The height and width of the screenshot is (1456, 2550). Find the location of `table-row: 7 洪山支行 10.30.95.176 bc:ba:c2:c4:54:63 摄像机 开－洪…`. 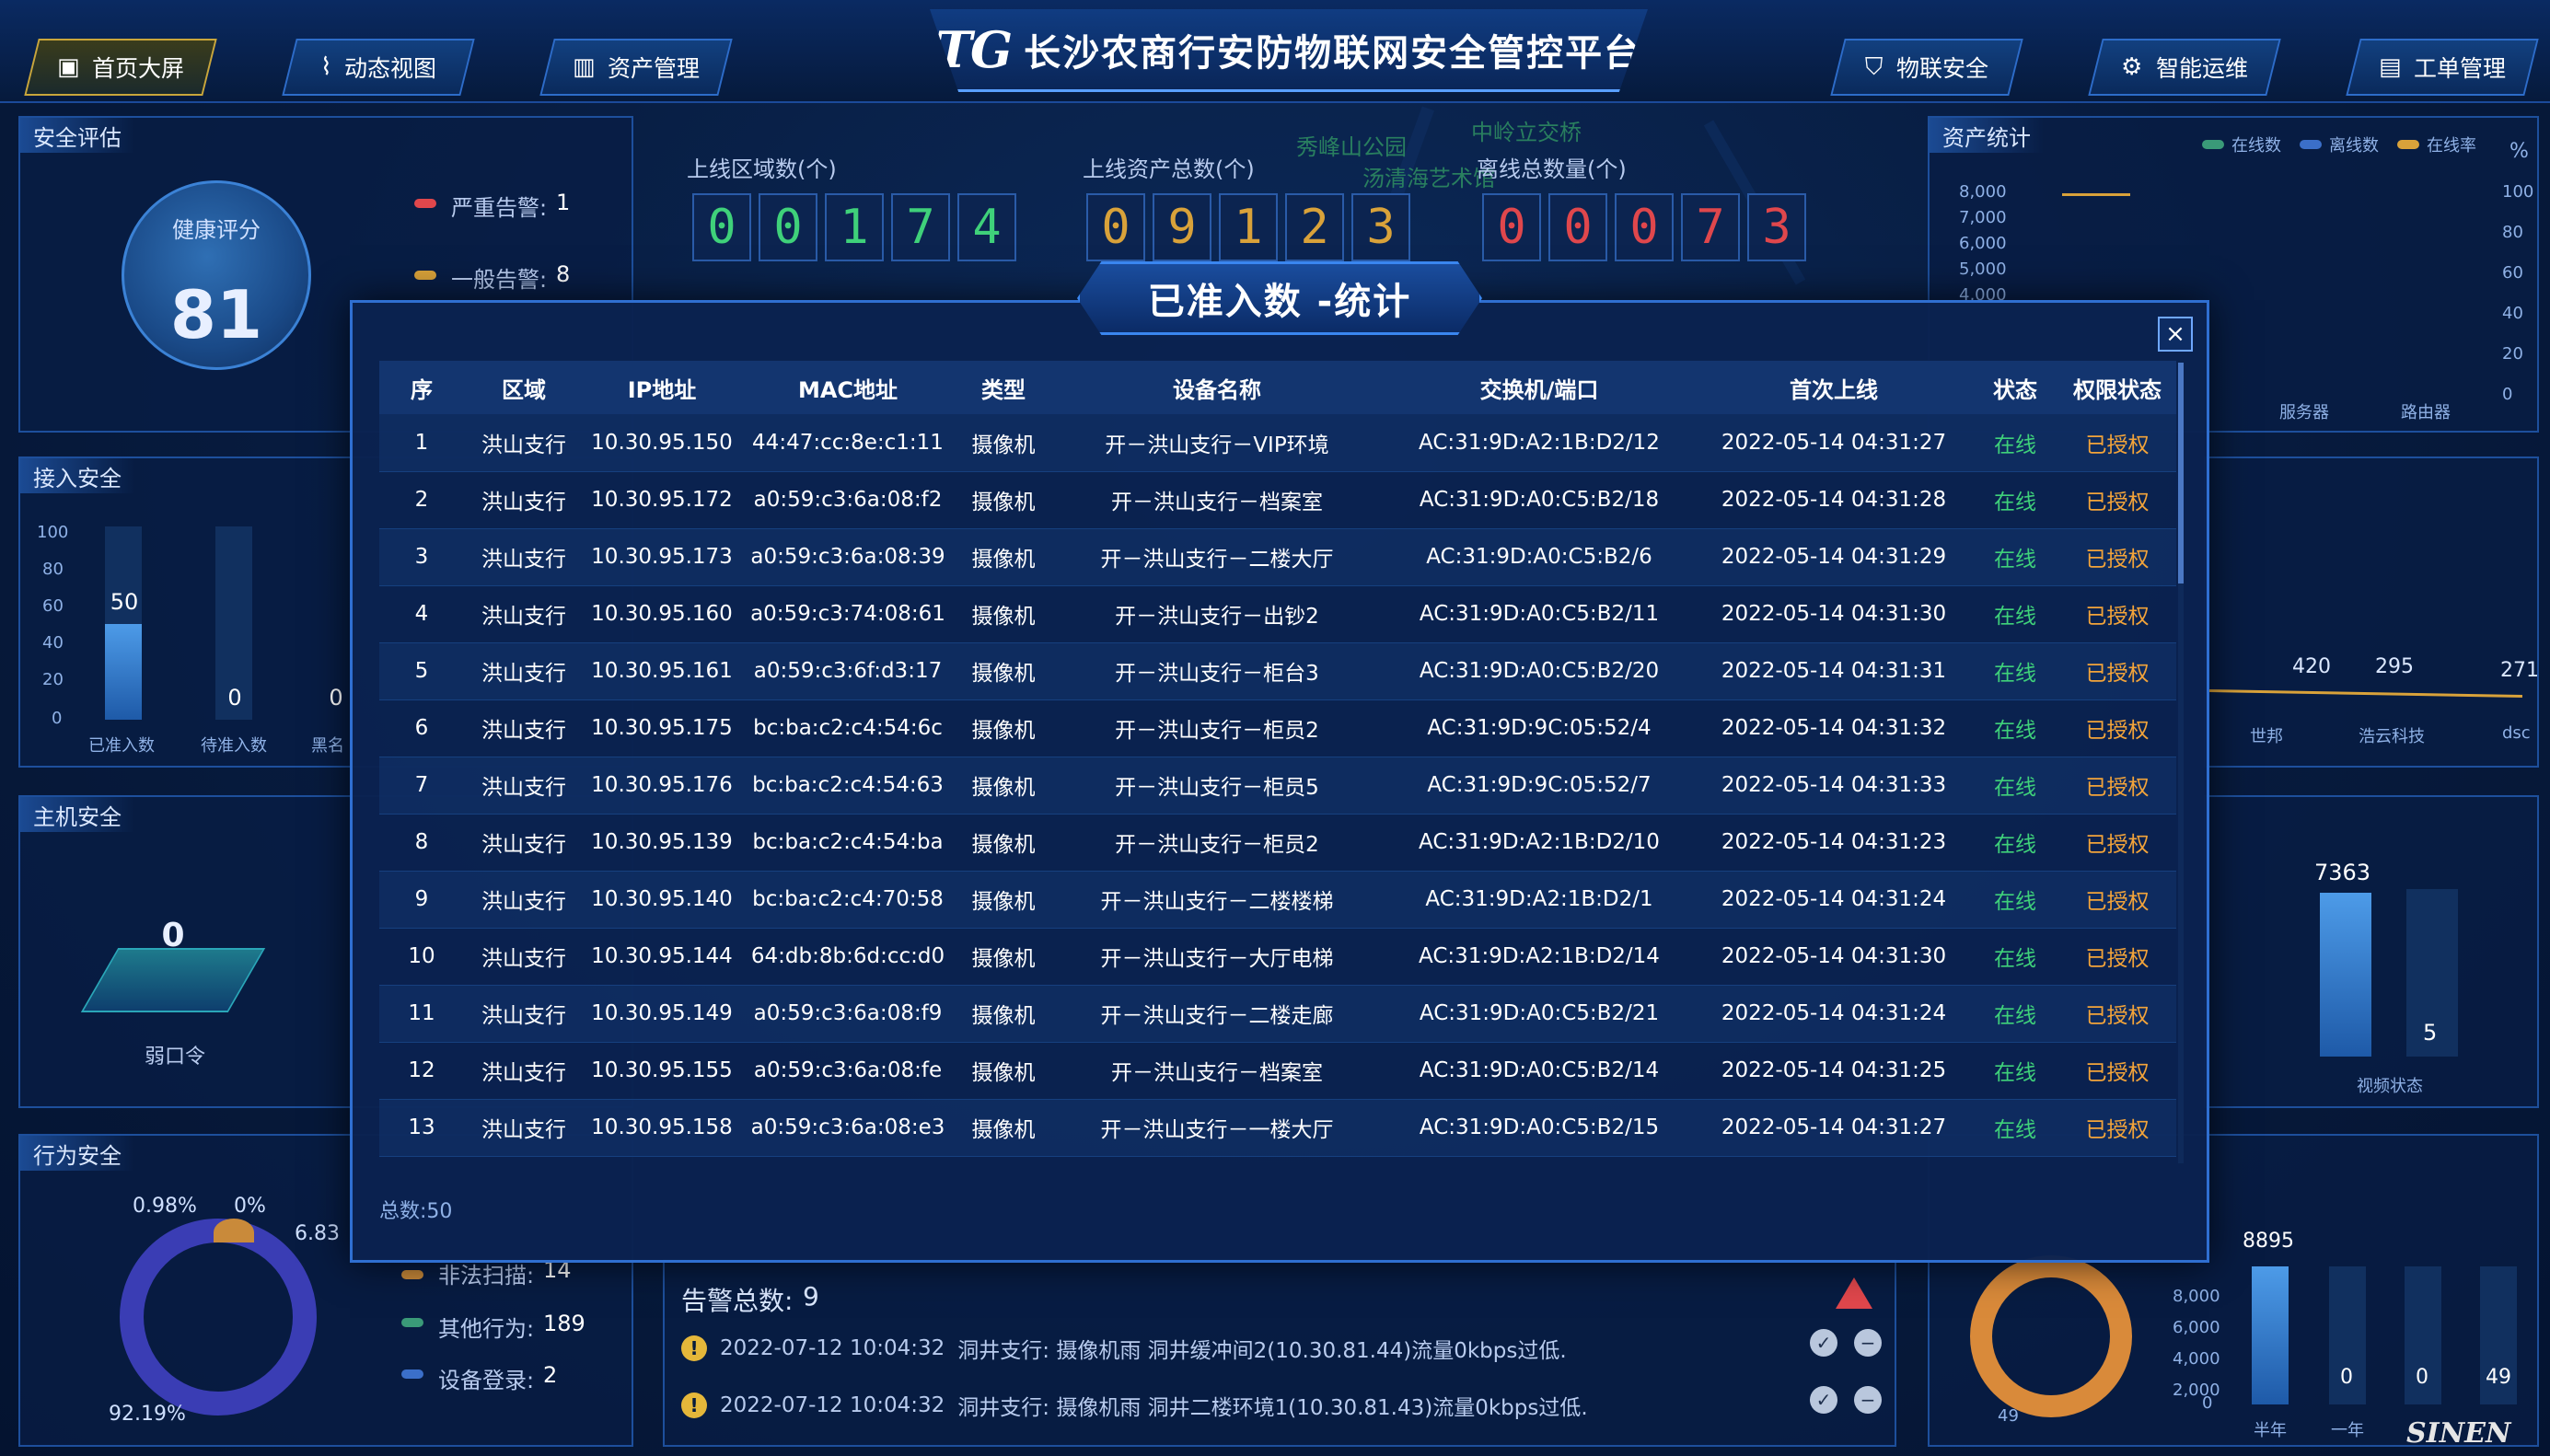

table-row: 7 洪山支行 10.30.95.176 bc:ba:c2:c4:54:63 摄像机 开－洪… is located at coordinates (1277, 786).